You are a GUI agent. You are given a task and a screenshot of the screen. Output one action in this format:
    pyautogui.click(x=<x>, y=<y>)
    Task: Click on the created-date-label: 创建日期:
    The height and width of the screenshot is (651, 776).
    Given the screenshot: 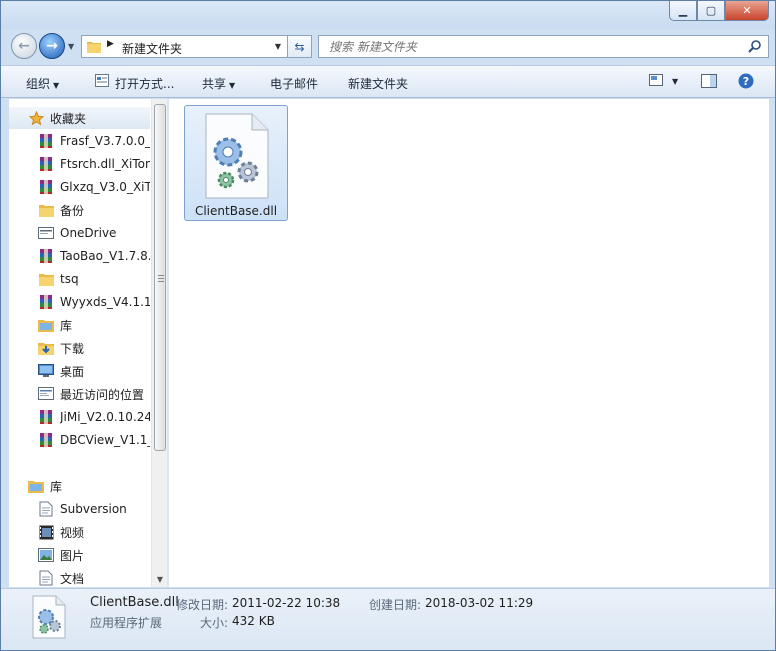 What is the action you would take?
    pyautogui.click(x=395, y=605)
    